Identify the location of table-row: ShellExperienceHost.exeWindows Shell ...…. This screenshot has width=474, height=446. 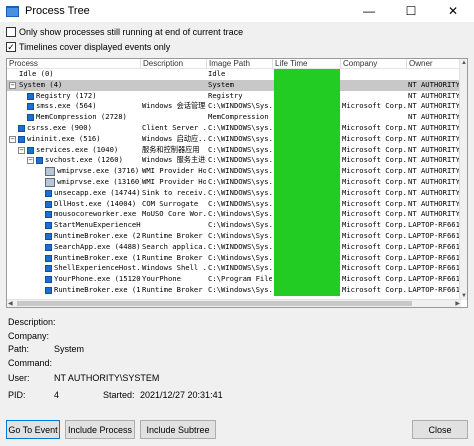
(234, 269).